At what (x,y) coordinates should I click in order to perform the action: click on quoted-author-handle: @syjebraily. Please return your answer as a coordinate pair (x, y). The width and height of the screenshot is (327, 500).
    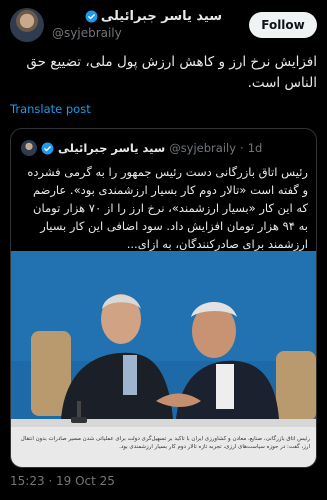
    Looking at the image, I should click on (203, 148).